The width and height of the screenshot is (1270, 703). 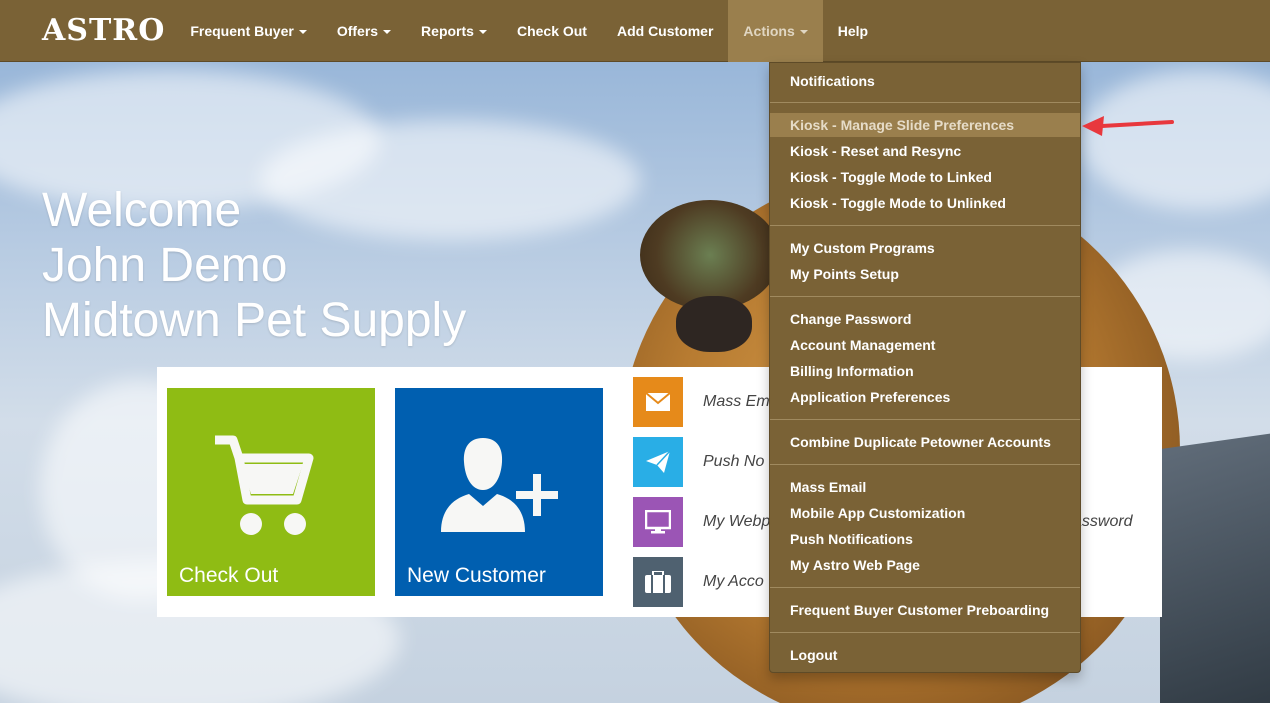 What do you see at coordinates (925, 151) in the screenshot?
I see `menu-kiosk-reset-resync: Kiosk - Reset and Resync` at bounding box center [925, 151].